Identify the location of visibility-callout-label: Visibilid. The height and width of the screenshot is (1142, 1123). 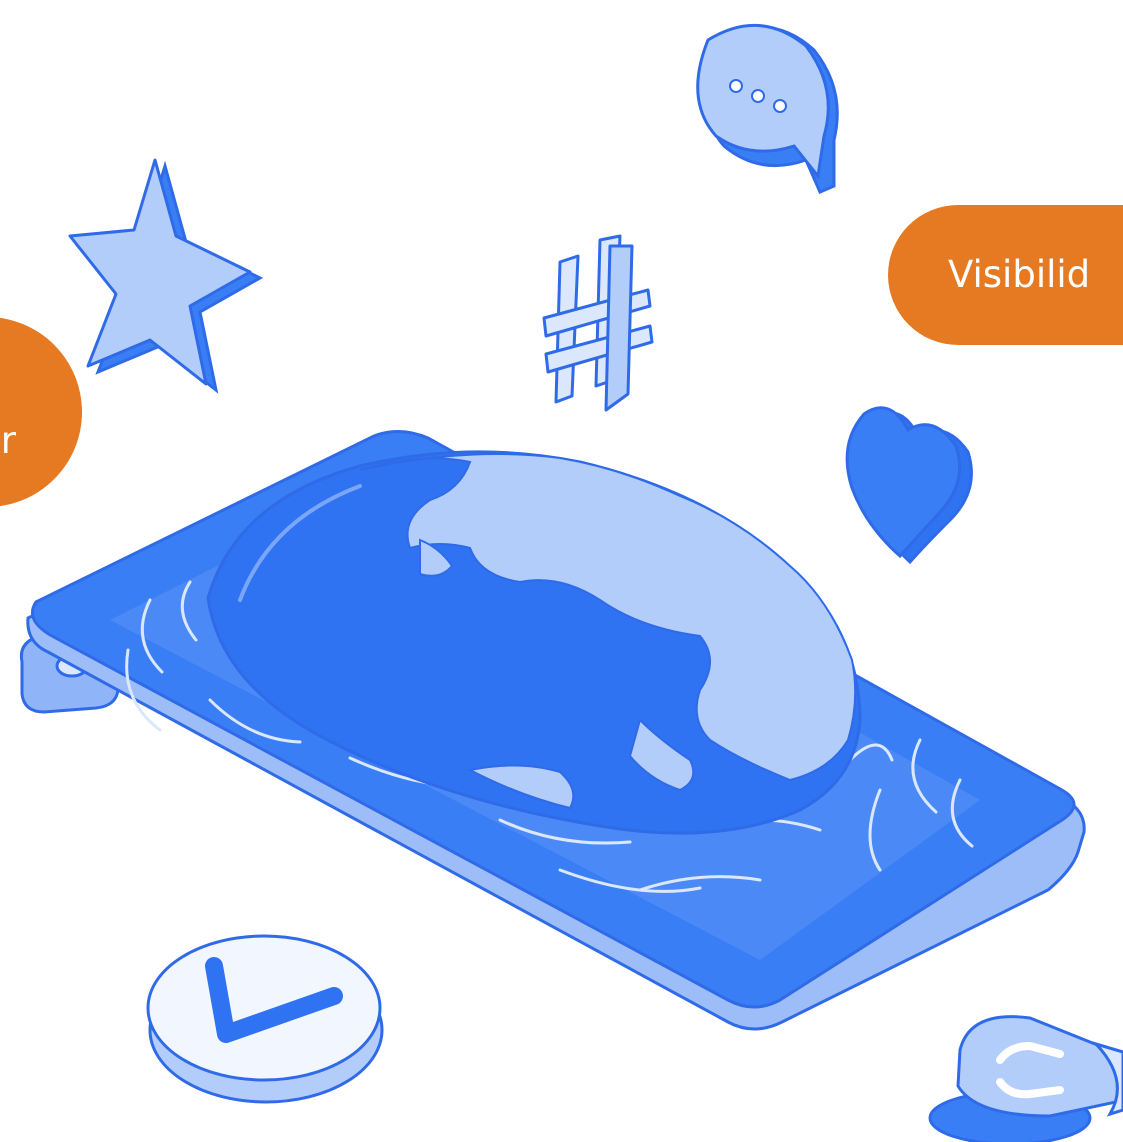
(1019, 274).